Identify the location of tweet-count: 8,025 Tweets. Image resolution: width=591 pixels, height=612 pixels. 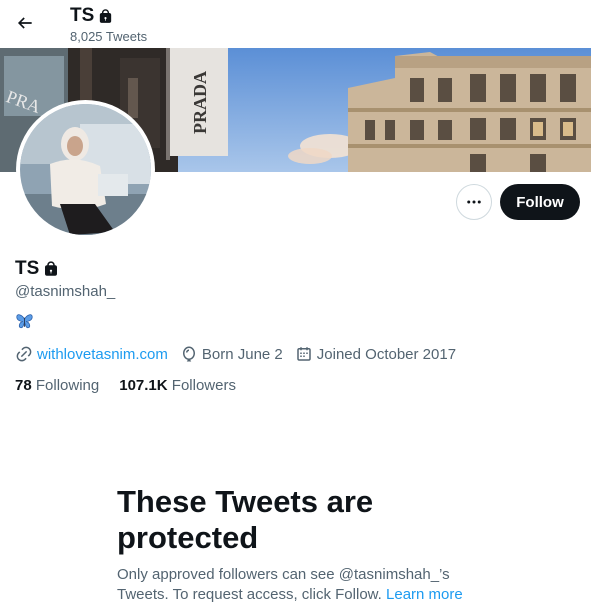
(109, 36).